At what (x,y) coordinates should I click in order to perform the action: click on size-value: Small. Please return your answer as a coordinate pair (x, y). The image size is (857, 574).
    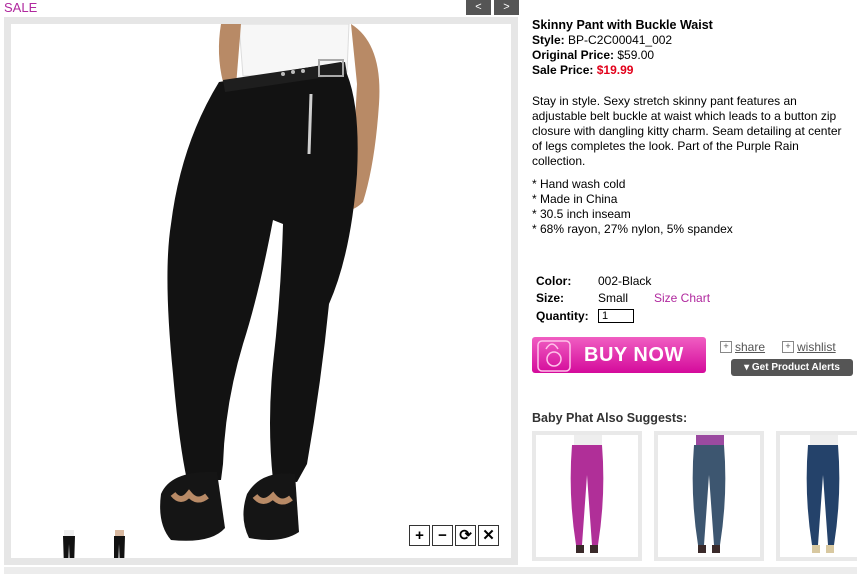
    Looking at the image, I should click on (613, 298).